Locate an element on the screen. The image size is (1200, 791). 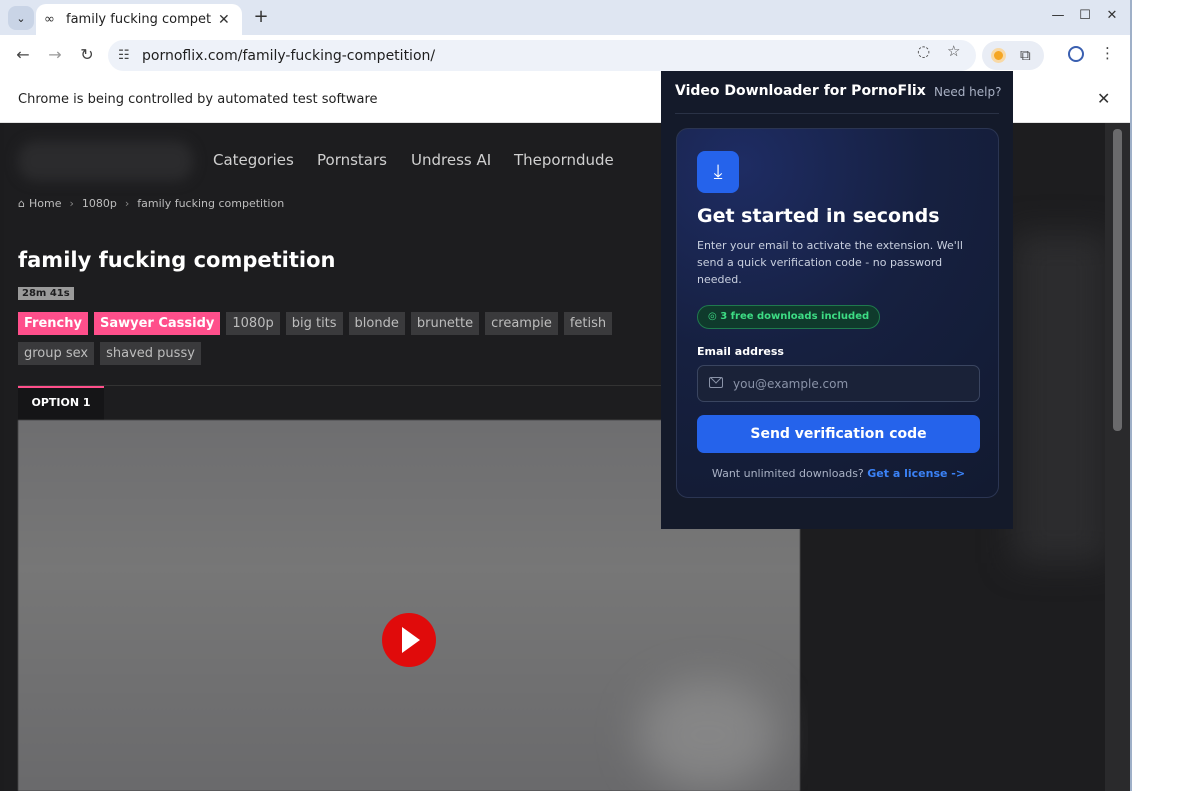
tag-item: group sex is located at coordinates (56, 353).